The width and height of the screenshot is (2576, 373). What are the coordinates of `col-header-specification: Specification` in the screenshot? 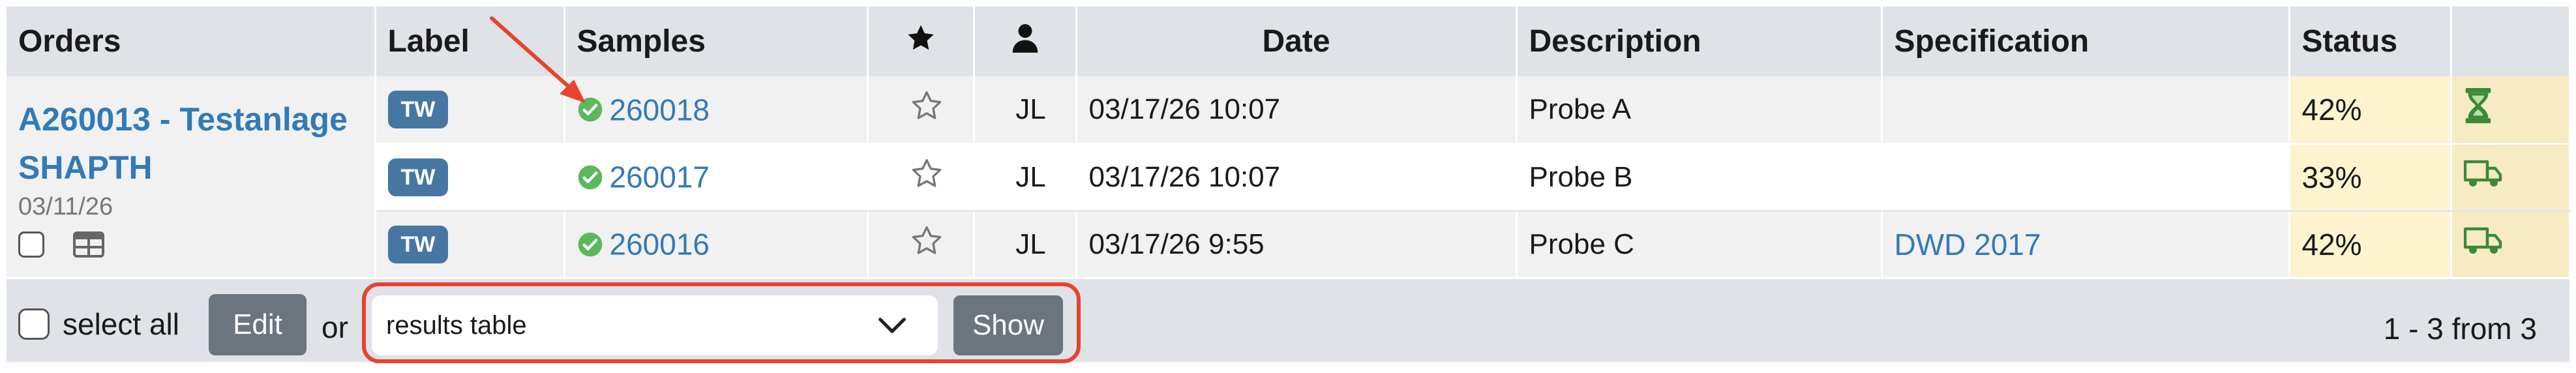 It's located at (2085, 41).